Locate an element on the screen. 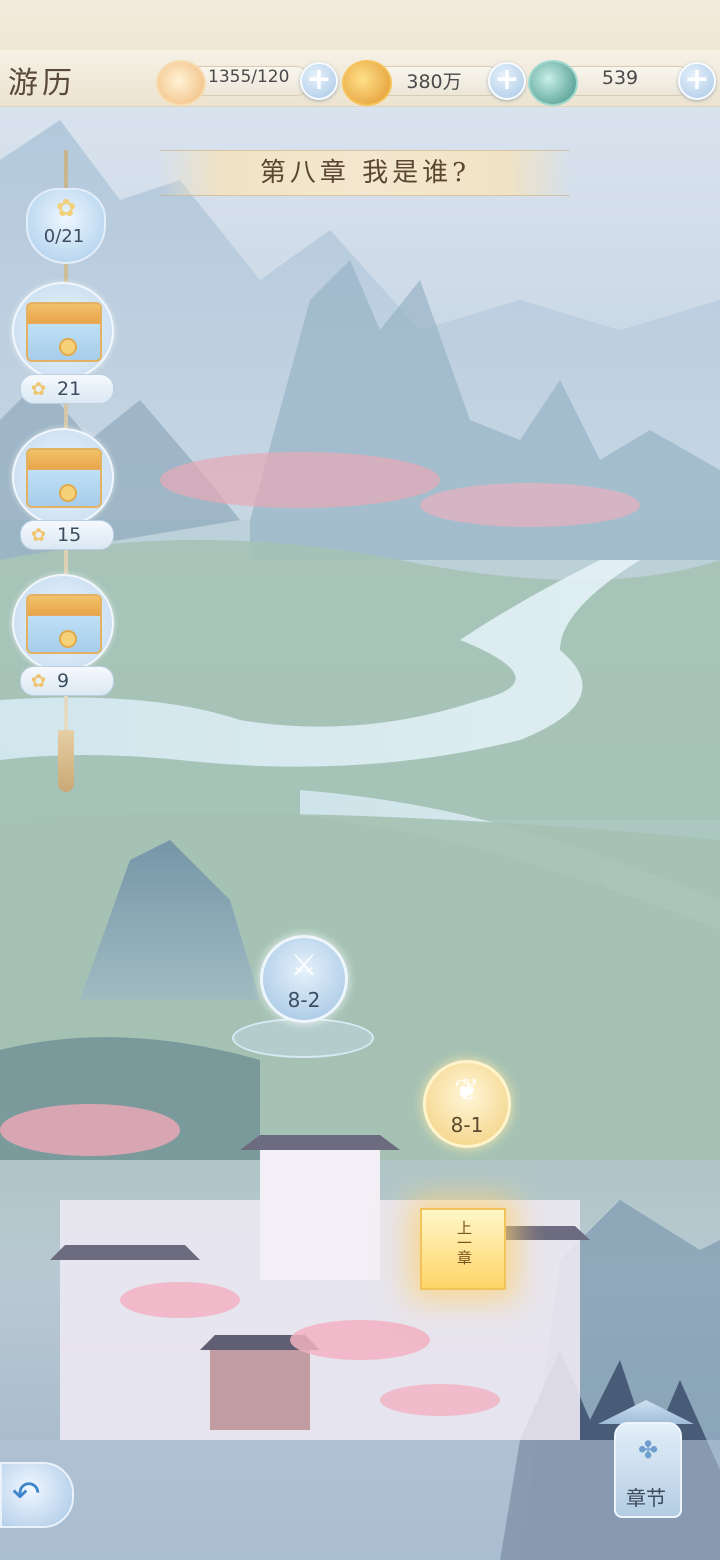 The height and width of the screenshot is (1560, 720). chest-requirement-3: ✿ 9 is located at coordinates (67, 681).